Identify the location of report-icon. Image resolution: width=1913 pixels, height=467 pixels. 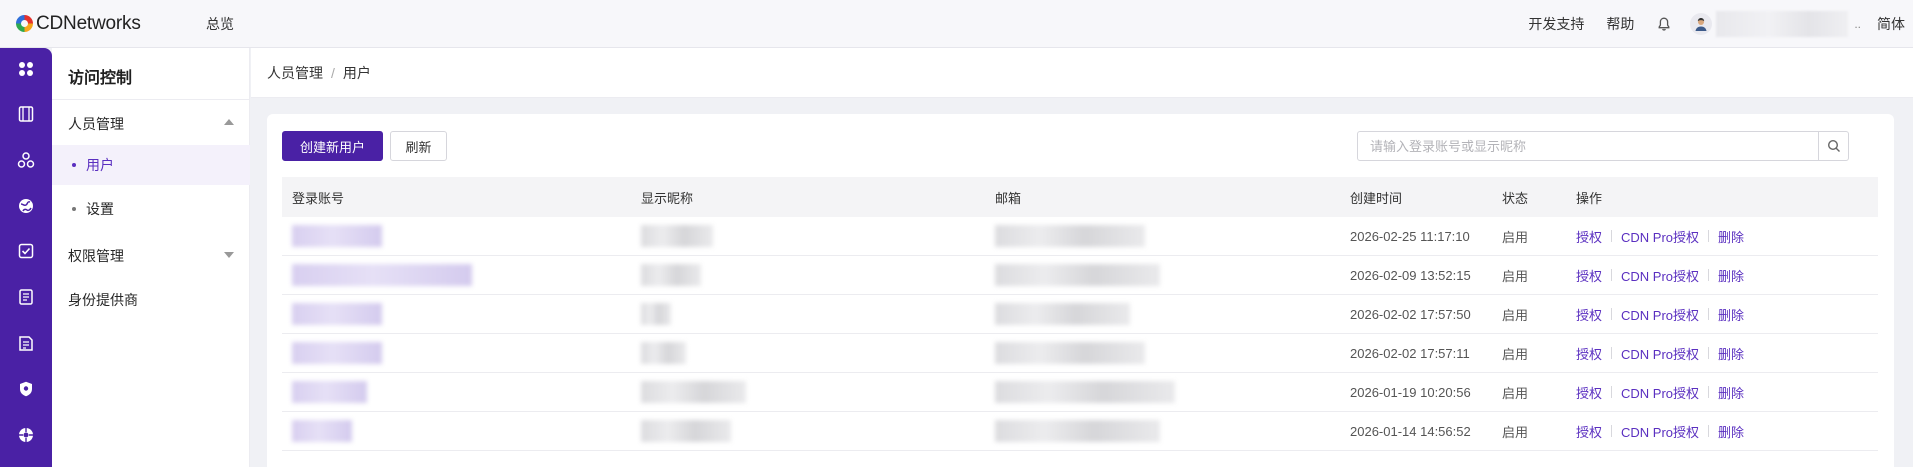
(26, 343).